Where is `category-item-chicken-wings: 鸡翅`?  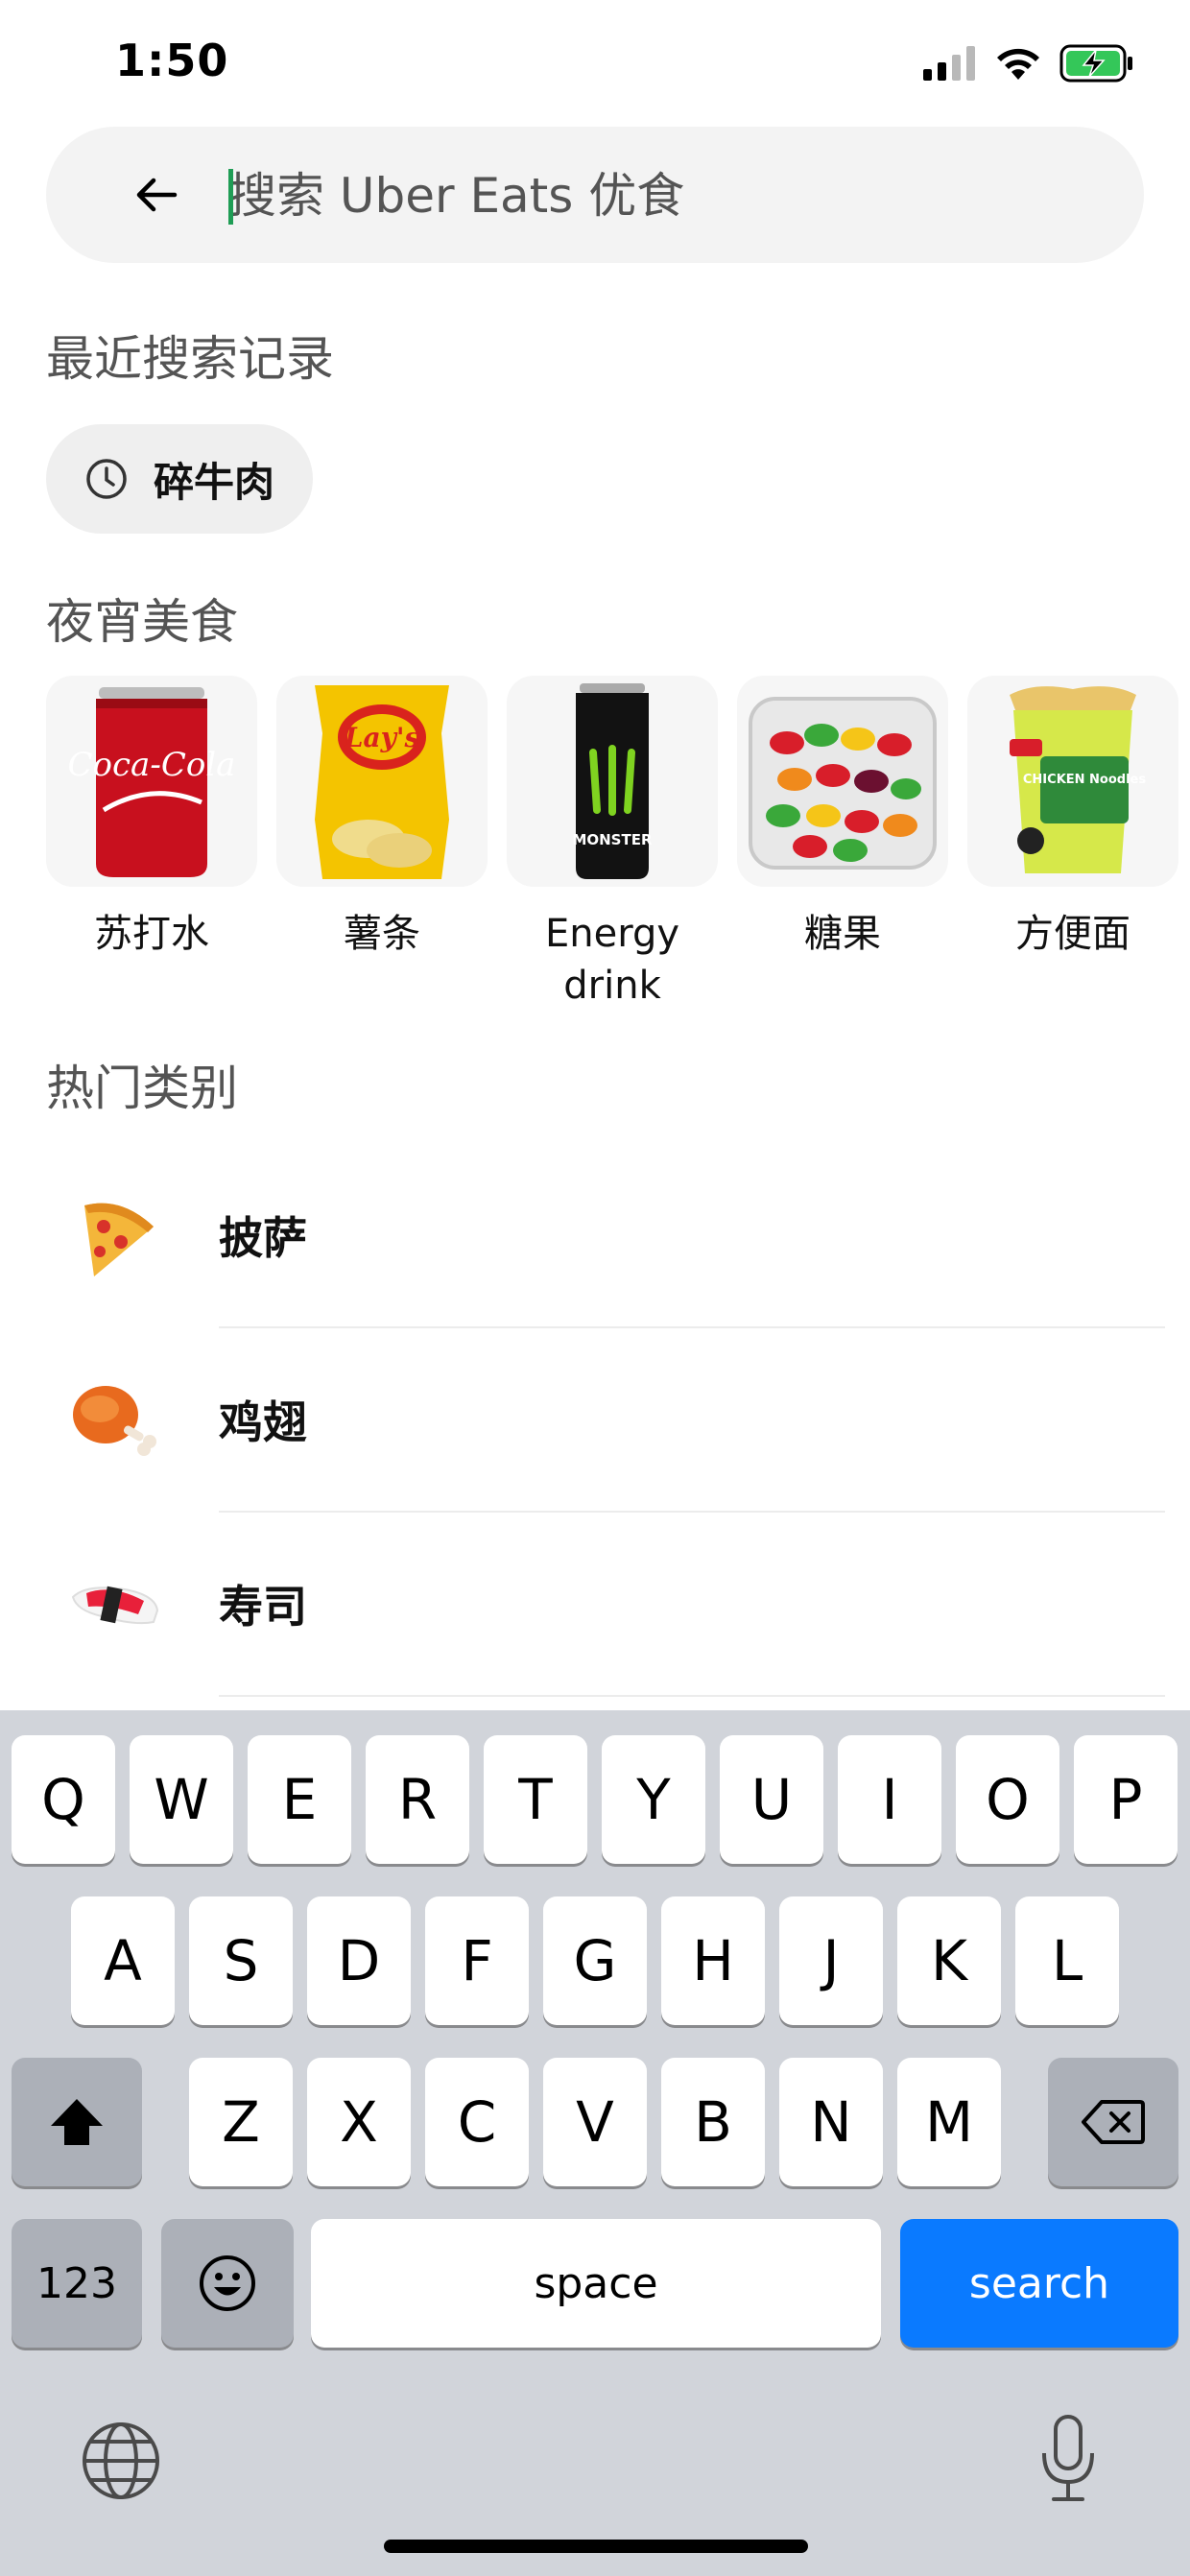 category-item-chicken-wings: 鸡翅 is located at coordinates (595, 1420).